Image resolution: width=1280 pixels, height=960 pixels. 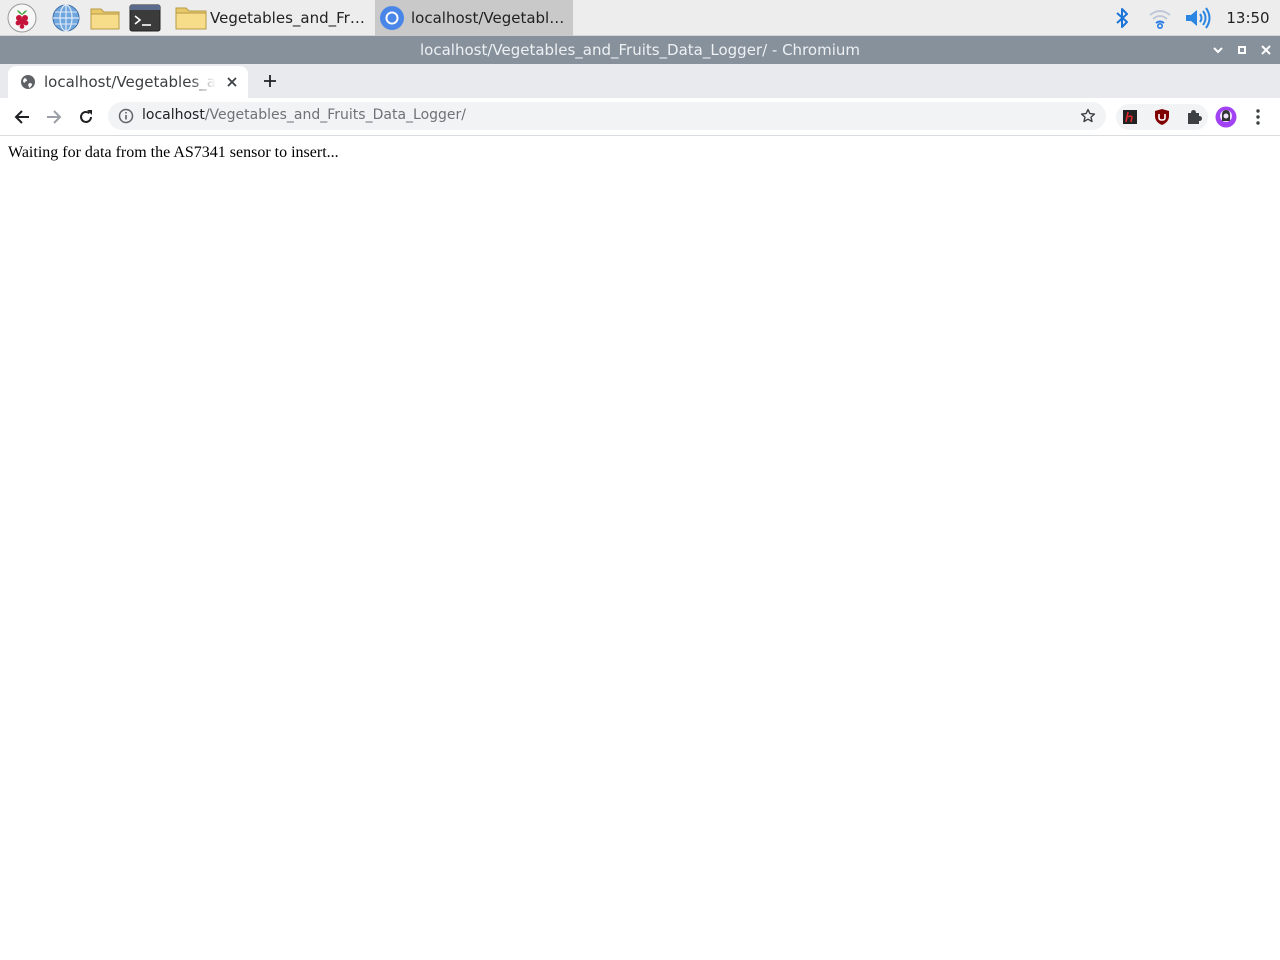 I want to click on browser-menu-button, so click(x=1258, y=117).